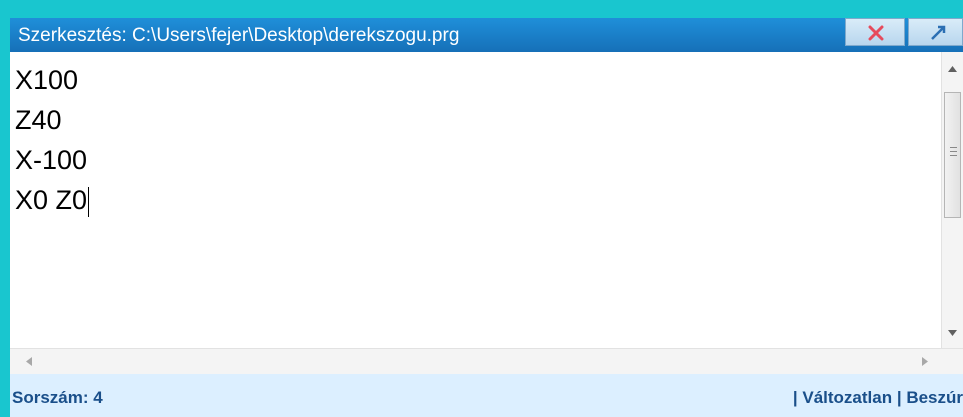  What do you see at coordinates (475, 120) in the screenshot?
I see `code-line-2: Z40` at bounding box center [475, 120].